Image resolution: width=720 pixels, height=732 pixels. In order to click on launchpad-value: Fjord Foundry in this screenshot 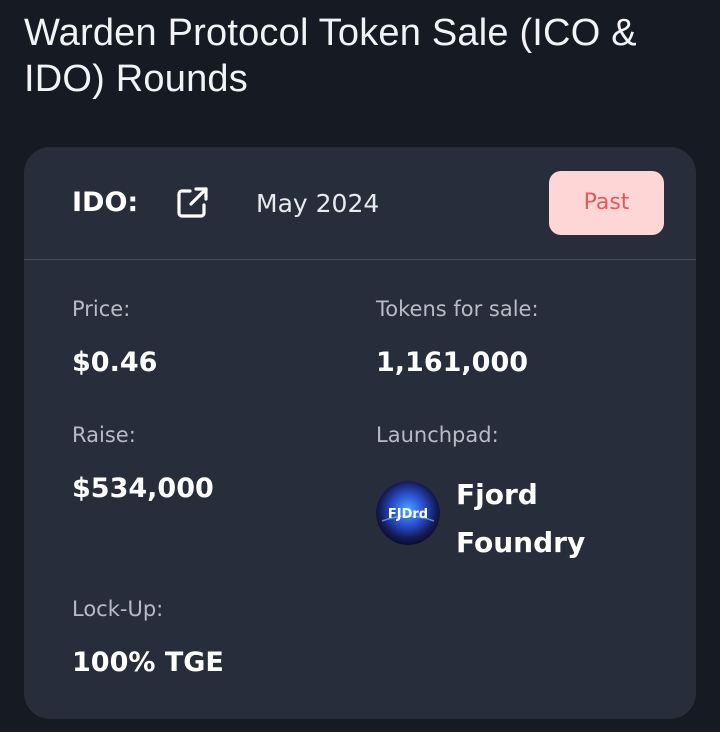, I will do `click(521, 518)`.